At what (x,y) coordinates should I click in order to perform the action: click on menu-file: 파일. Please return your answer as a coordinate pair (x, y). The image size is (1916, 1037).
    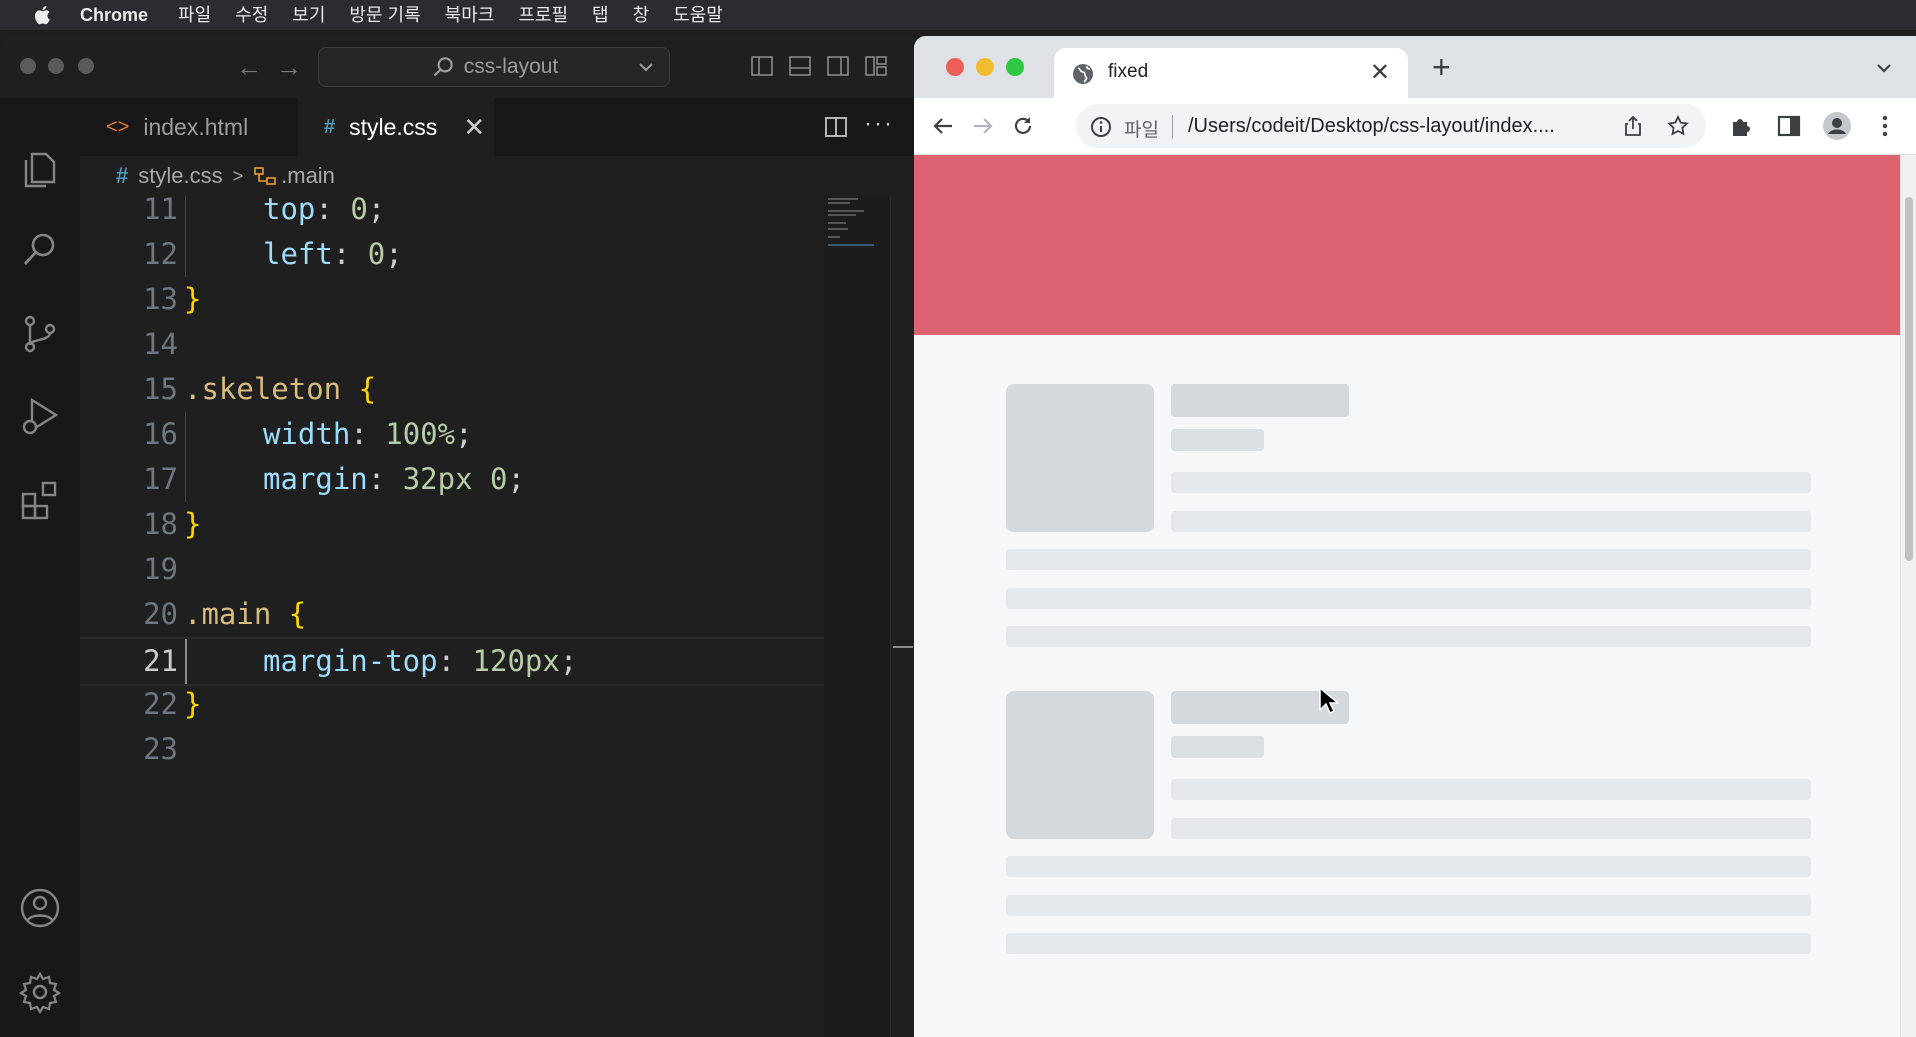
    Looking at the image, I should click on (194, 15).